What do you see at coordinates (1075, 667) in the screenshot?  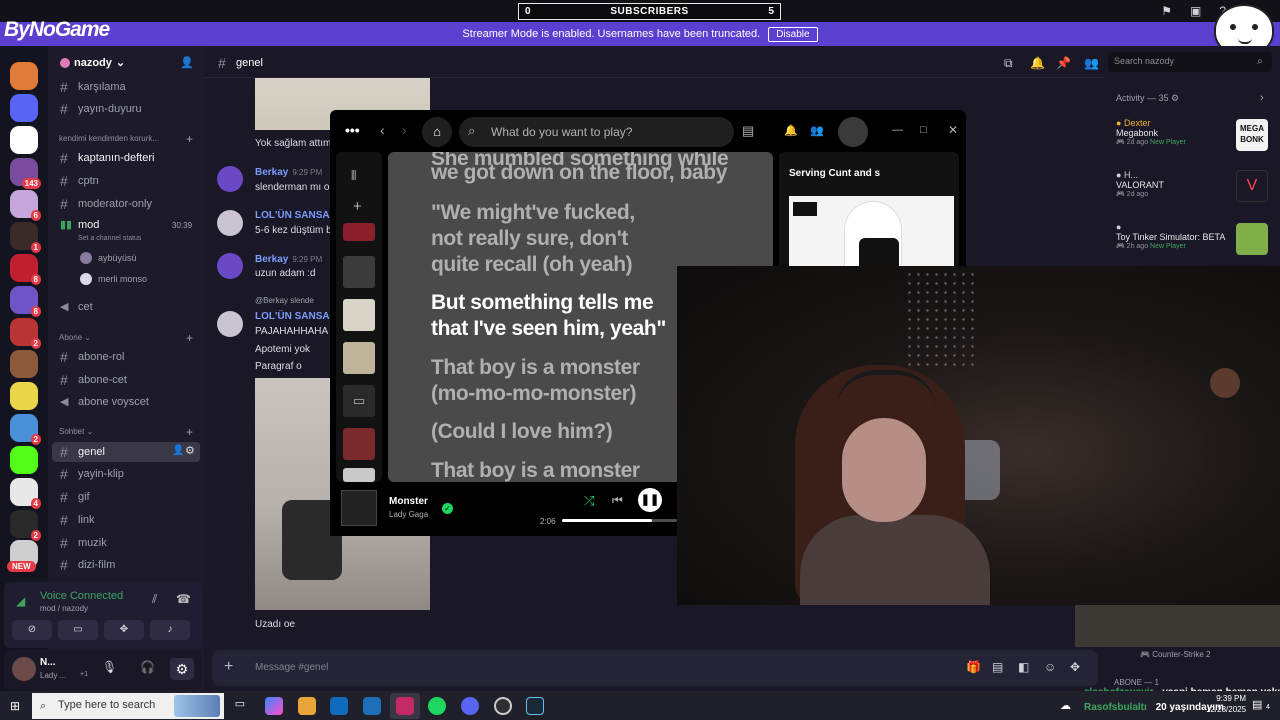 I see `apps-icon: ✥` at bounding box center [1075, 667].